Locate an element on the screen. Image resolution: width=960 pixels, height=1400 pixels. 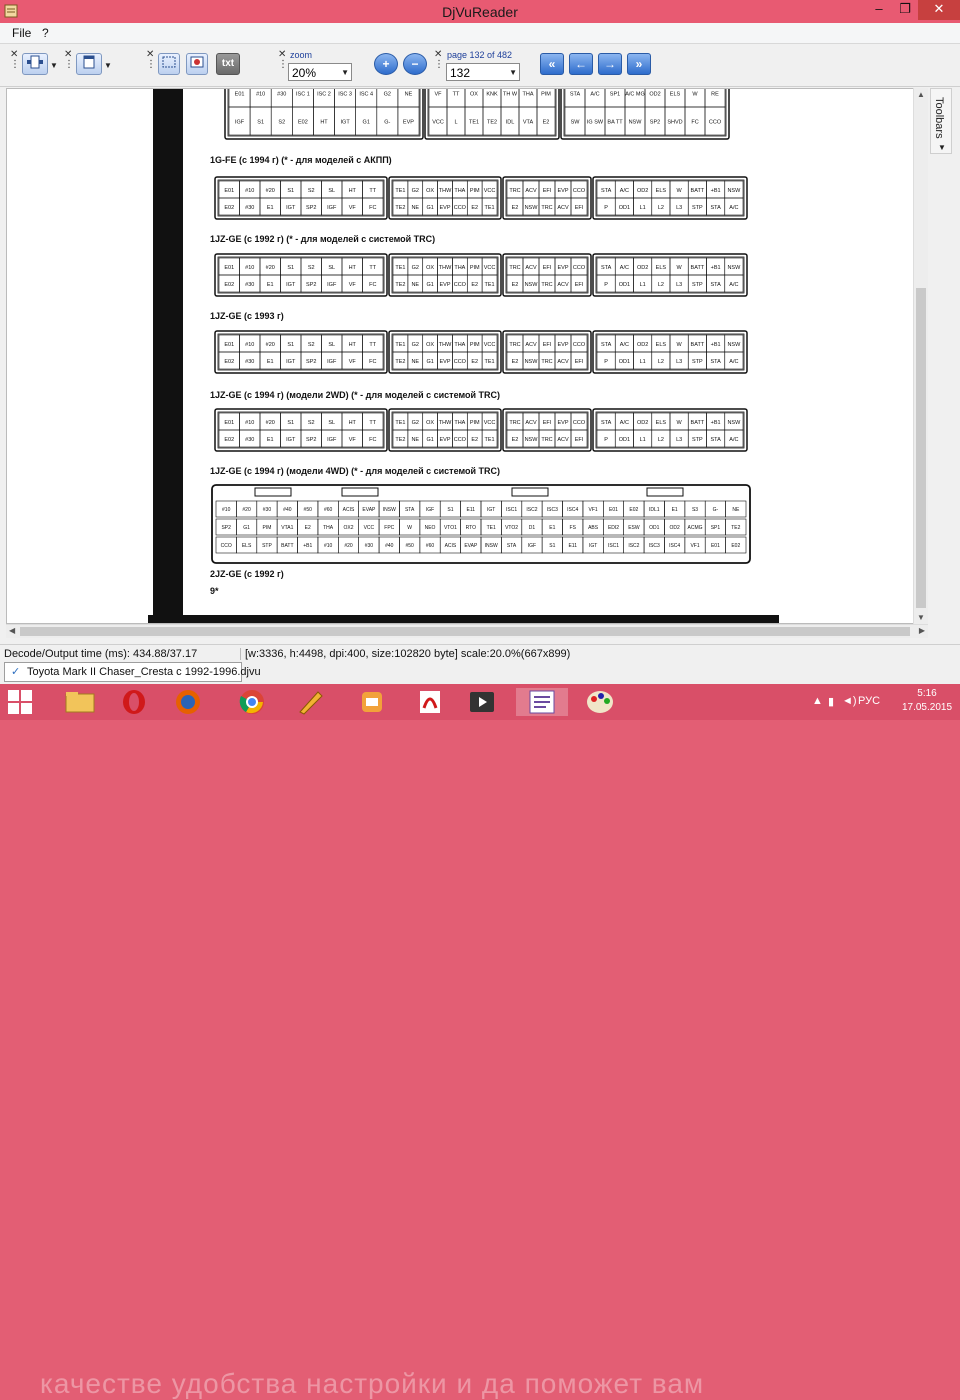
acrobat-icon is located at coordinates (430, 702).